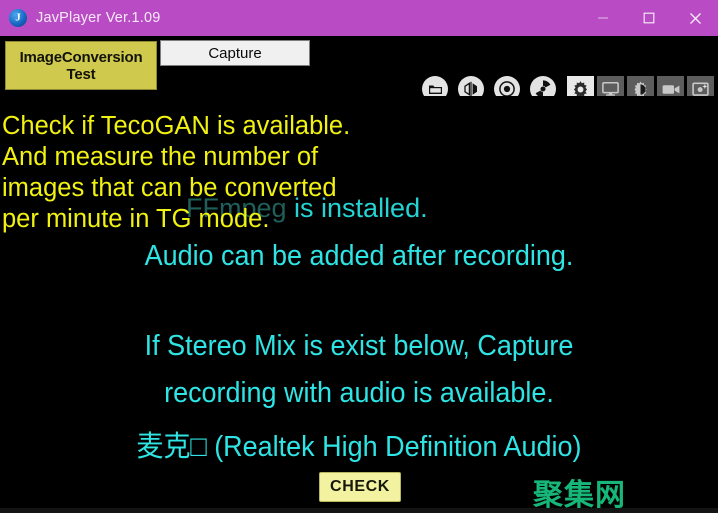  I want to click on ict-label-line1: ImageConversion, so click(81, 57).